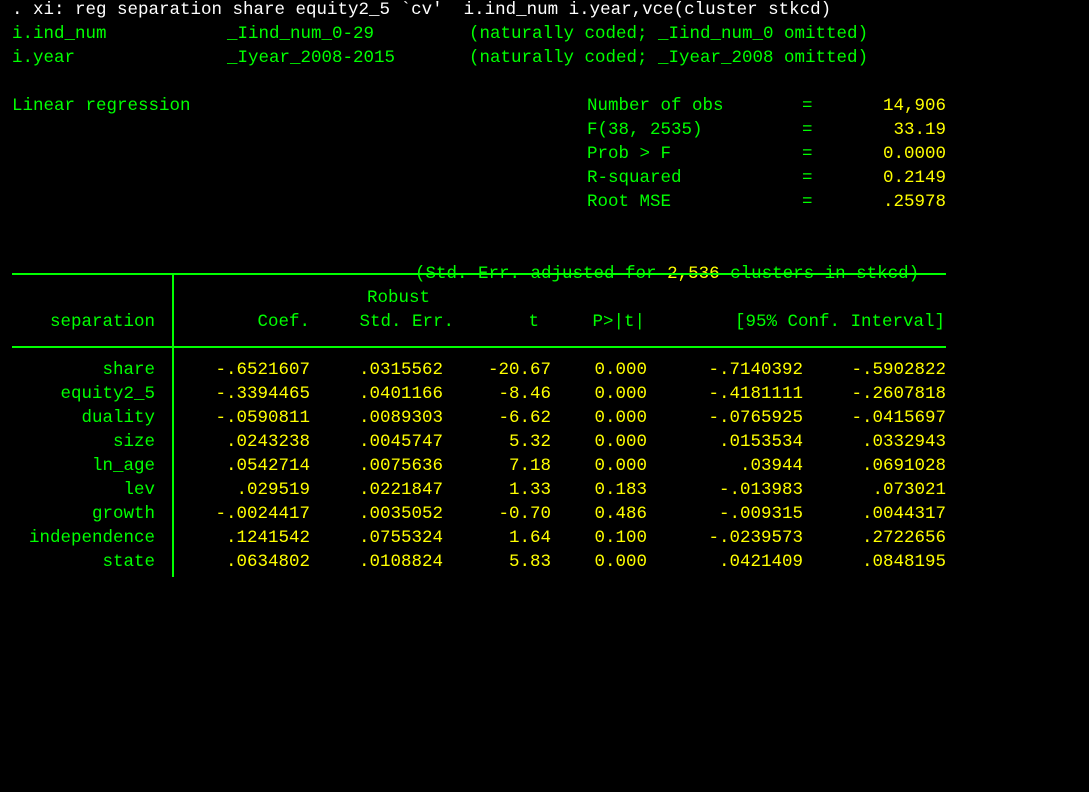 Image resolution: width=1089 pixels, height=792 pixels. Describe the element at coordinates (398, 298) in the screenshot. I see `header-robust: Robust` at that location.